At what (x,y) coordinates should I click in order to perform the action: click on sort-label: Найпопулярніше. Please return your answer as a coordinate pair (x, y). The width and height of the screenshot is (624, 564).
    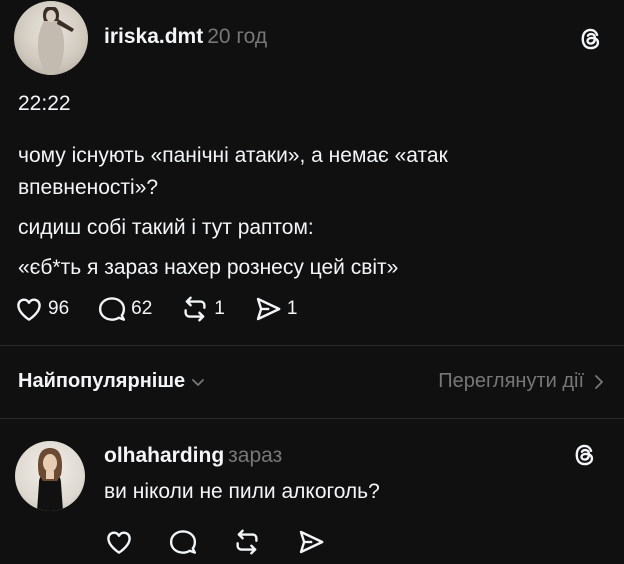
    Looking at the image, I should click on (102, 381).